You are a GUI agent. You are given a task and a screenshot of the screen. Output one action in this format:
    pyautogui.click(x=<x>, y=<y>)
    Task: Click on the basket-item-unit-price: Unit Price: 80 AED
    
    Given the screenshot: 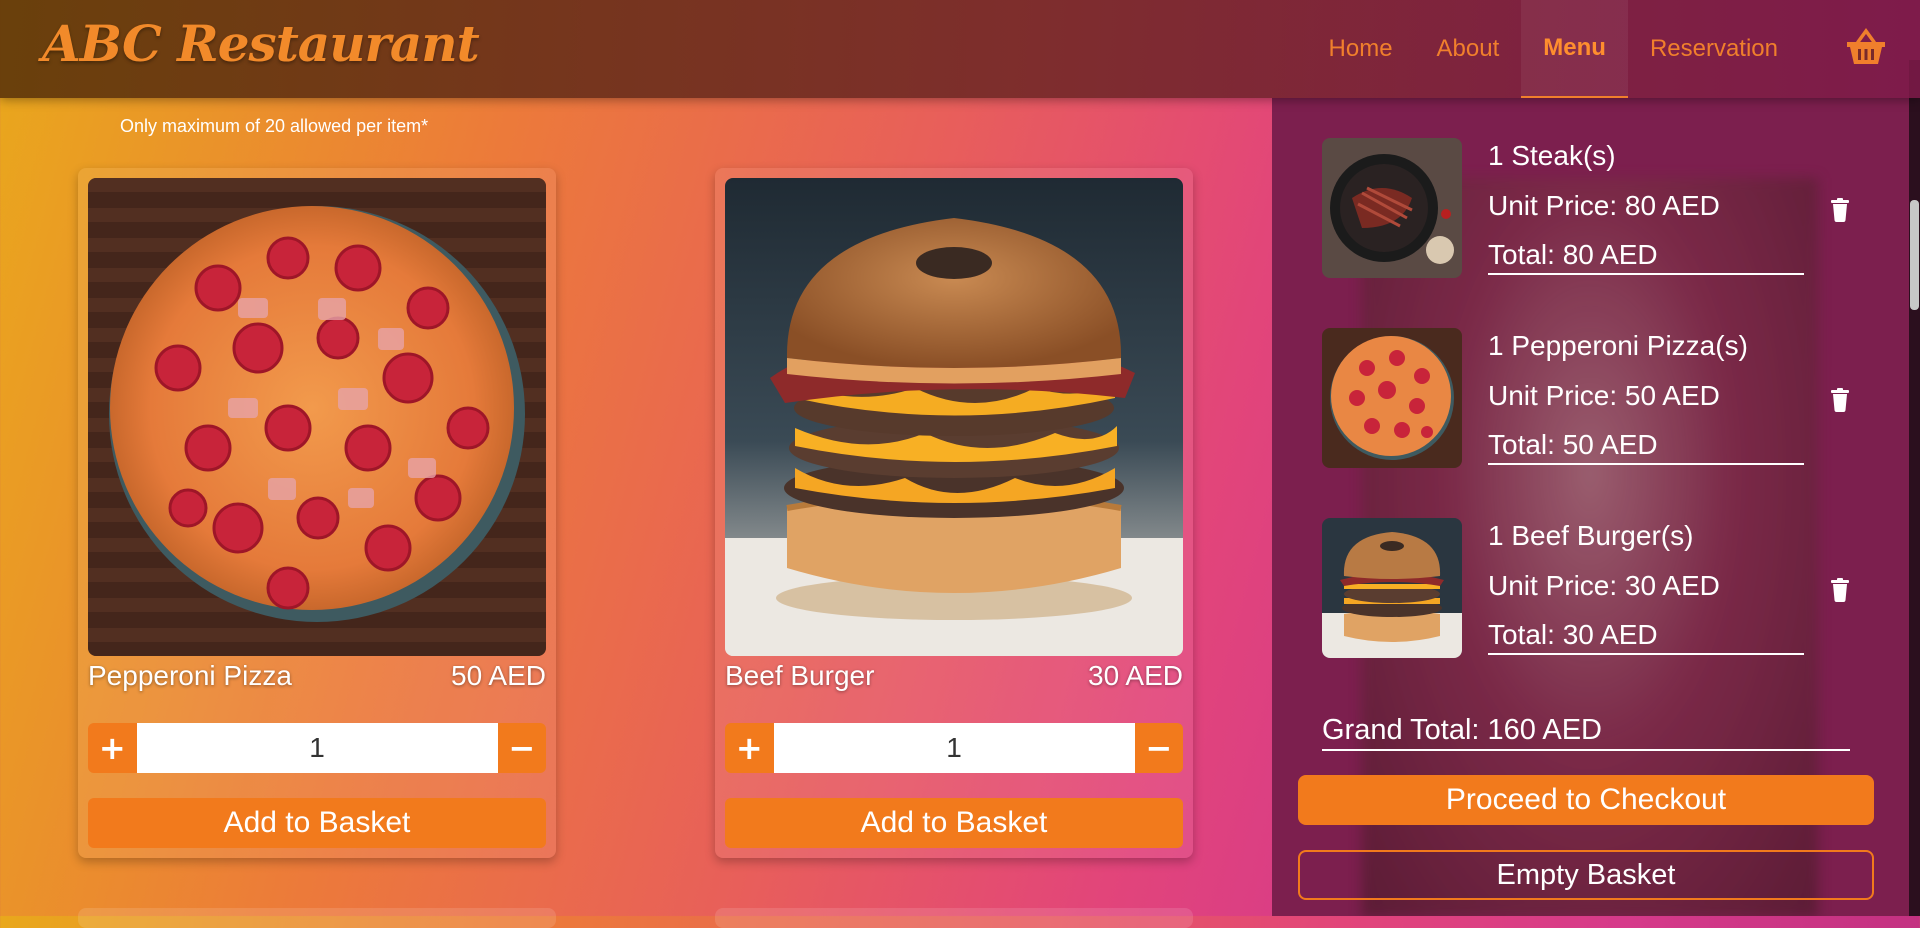 What is the action you would take?
    pyautogui.click(x=1604, y=205)
    